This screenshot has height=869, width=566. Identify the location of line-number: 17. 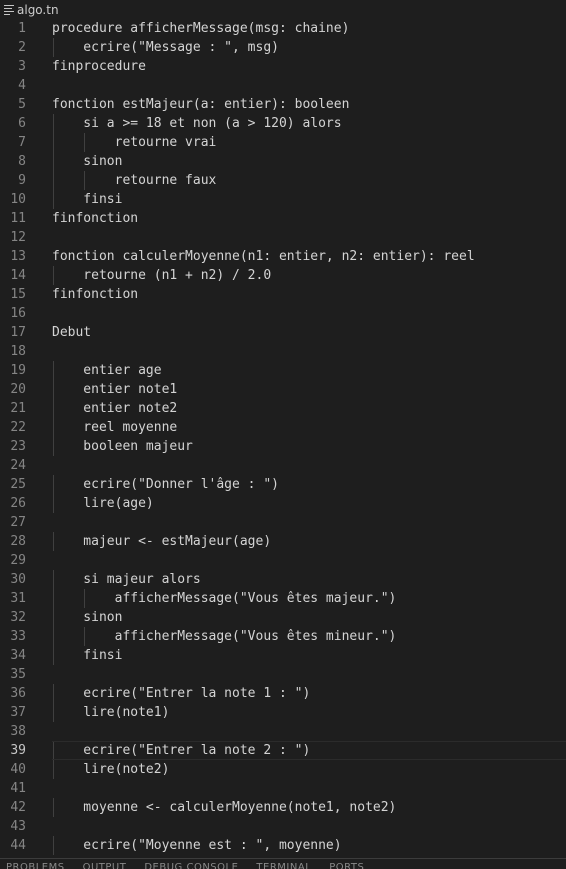
(18, 332).